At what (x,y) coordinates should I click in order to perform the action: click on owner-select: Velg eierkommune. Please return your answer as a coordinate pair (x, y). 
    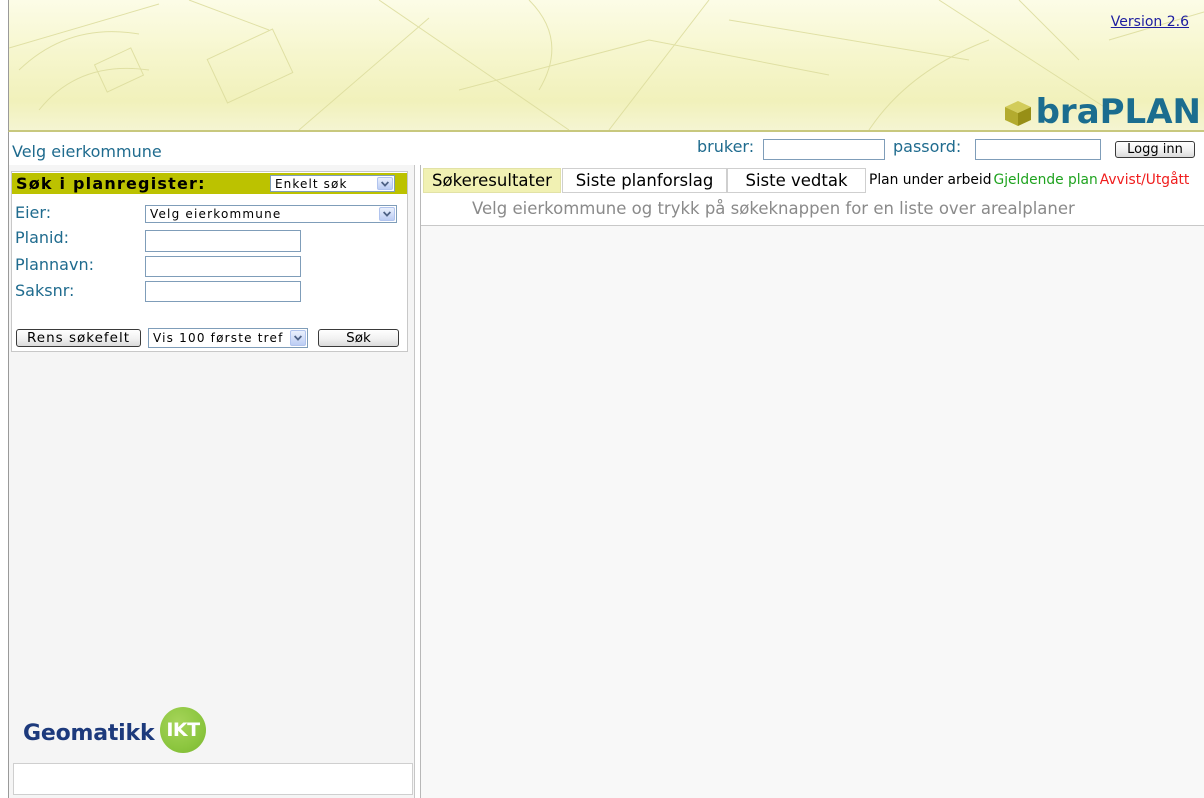
    Looking at the image, I should click on (271, 214).